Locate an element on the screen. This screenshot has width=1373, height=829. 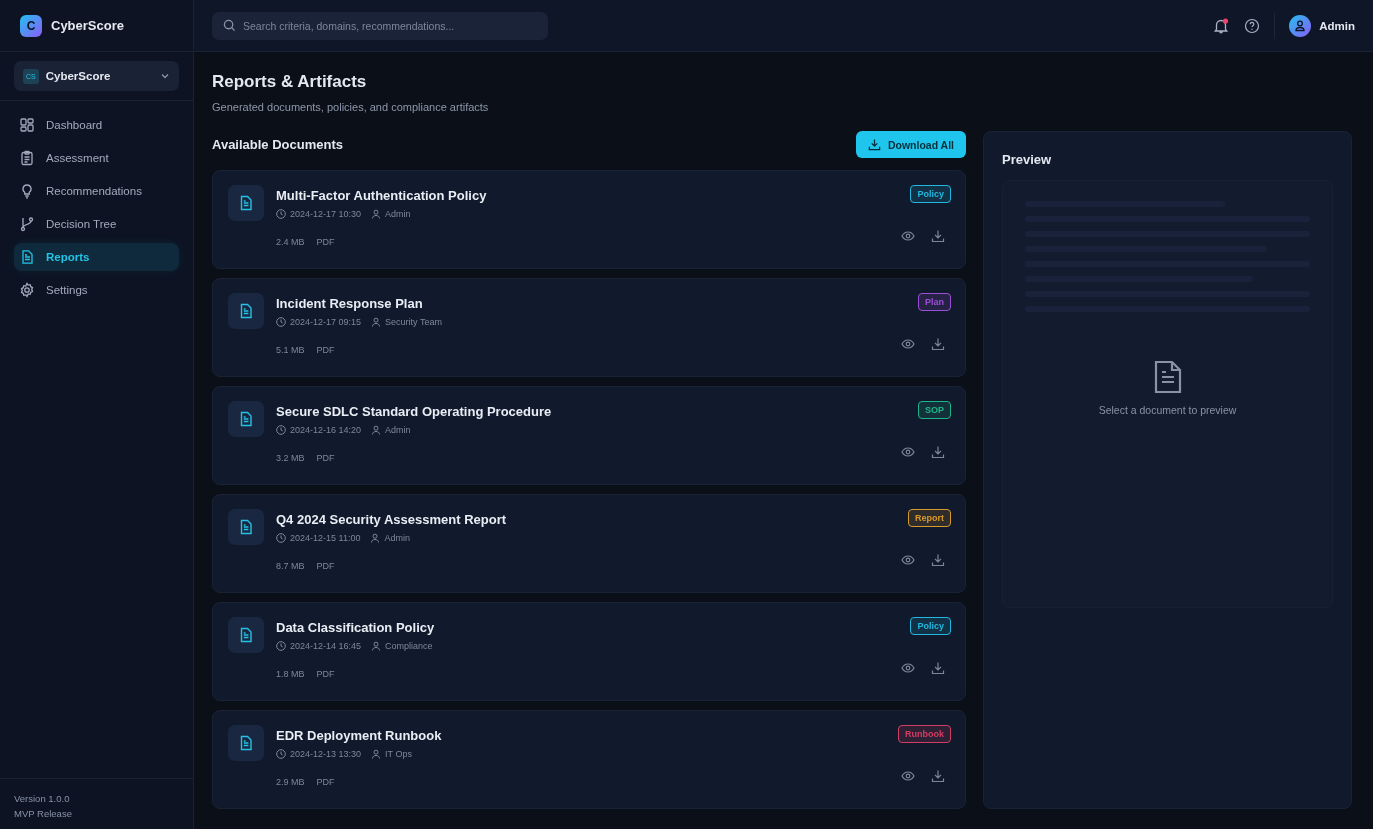
app-name: CyberScore is located at coordinates (87, 25).